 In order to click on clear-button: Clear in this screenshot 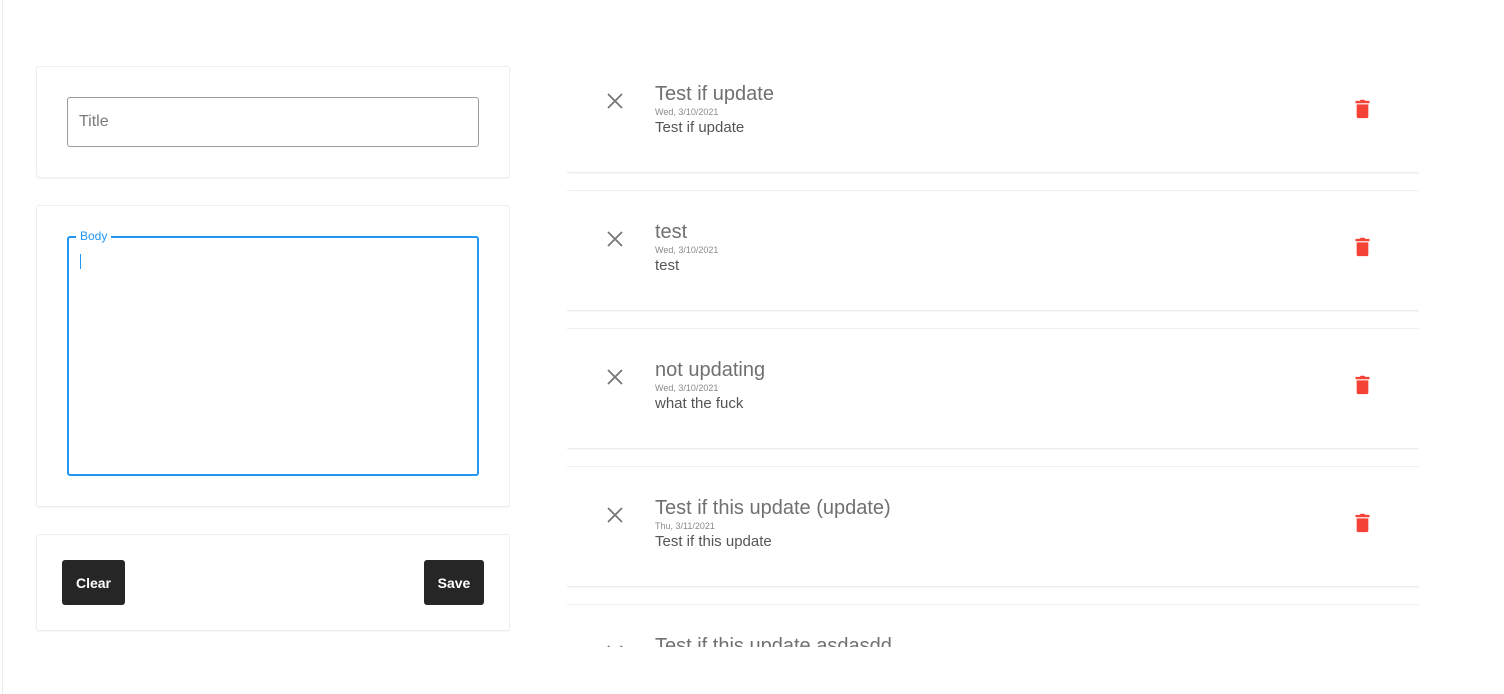, I will do `click(93, 582)`.